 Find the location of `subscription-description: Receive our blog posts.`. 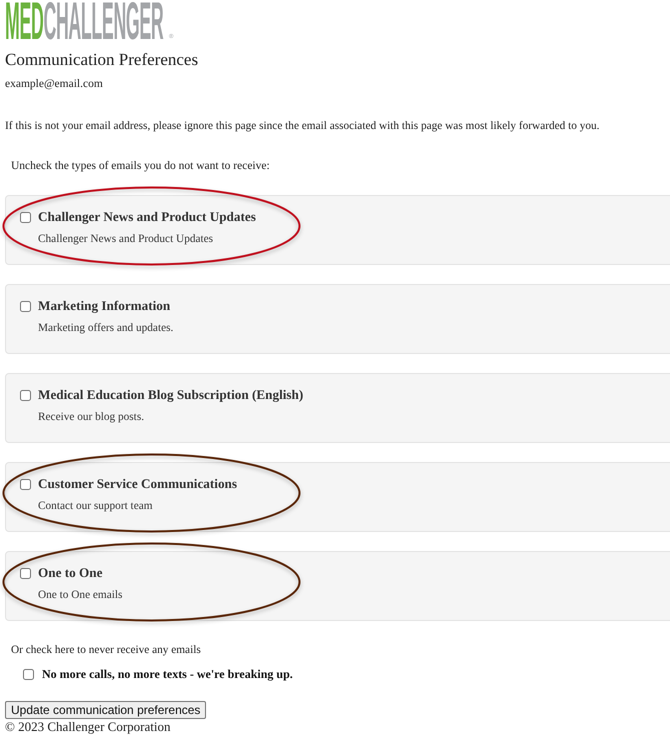

subscription-description: Receive our blog posts. is located at coordinates (92, 417).